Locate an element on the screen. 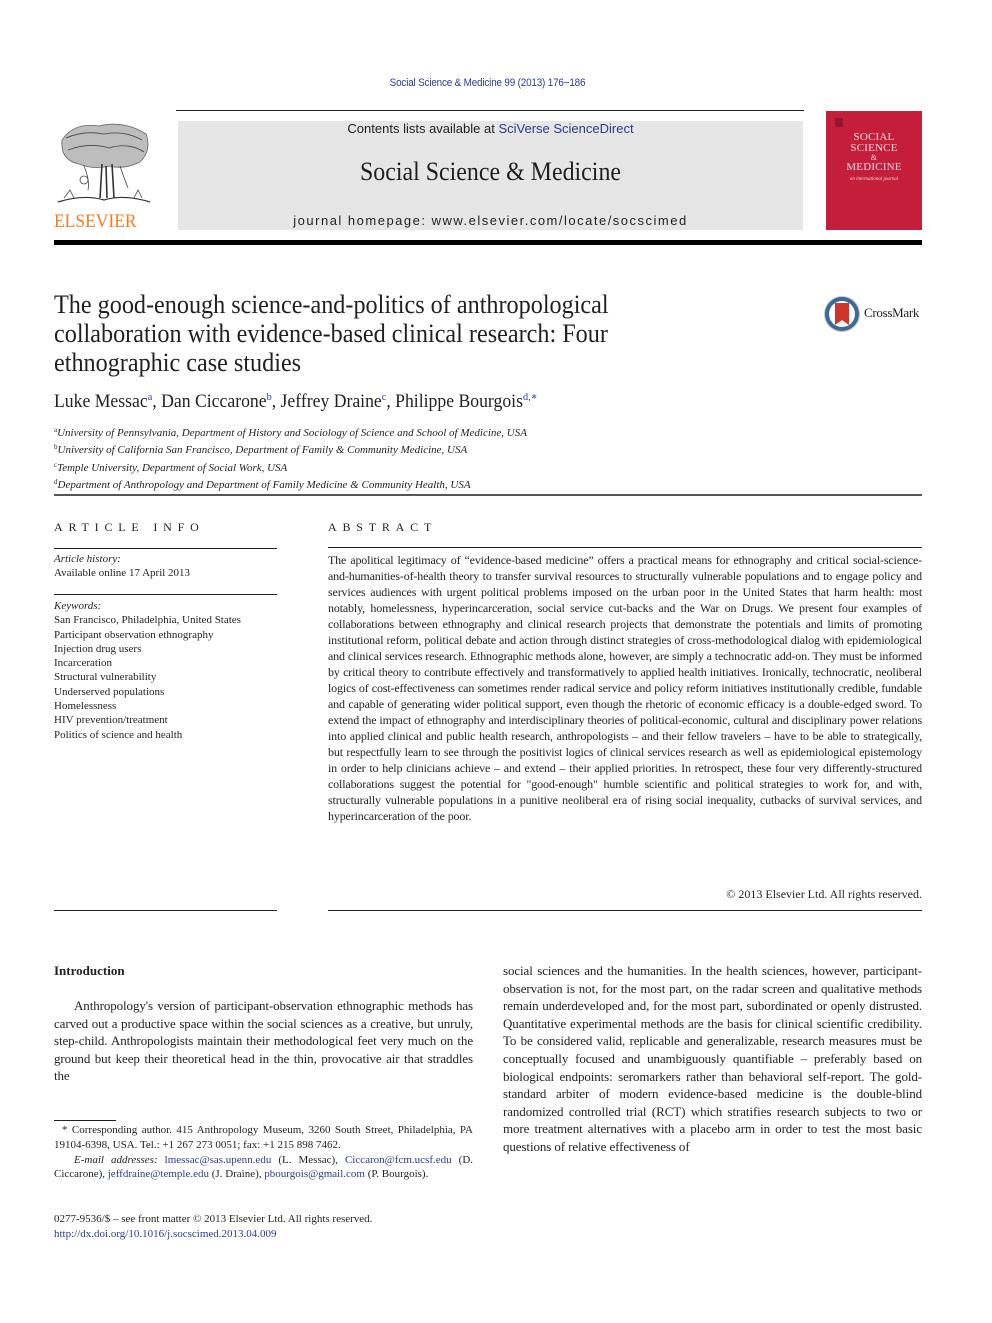 This screenshot has height=1323, width=992. email-link: jeffdraine@temple.edu is located at coordinates (158, 1174).